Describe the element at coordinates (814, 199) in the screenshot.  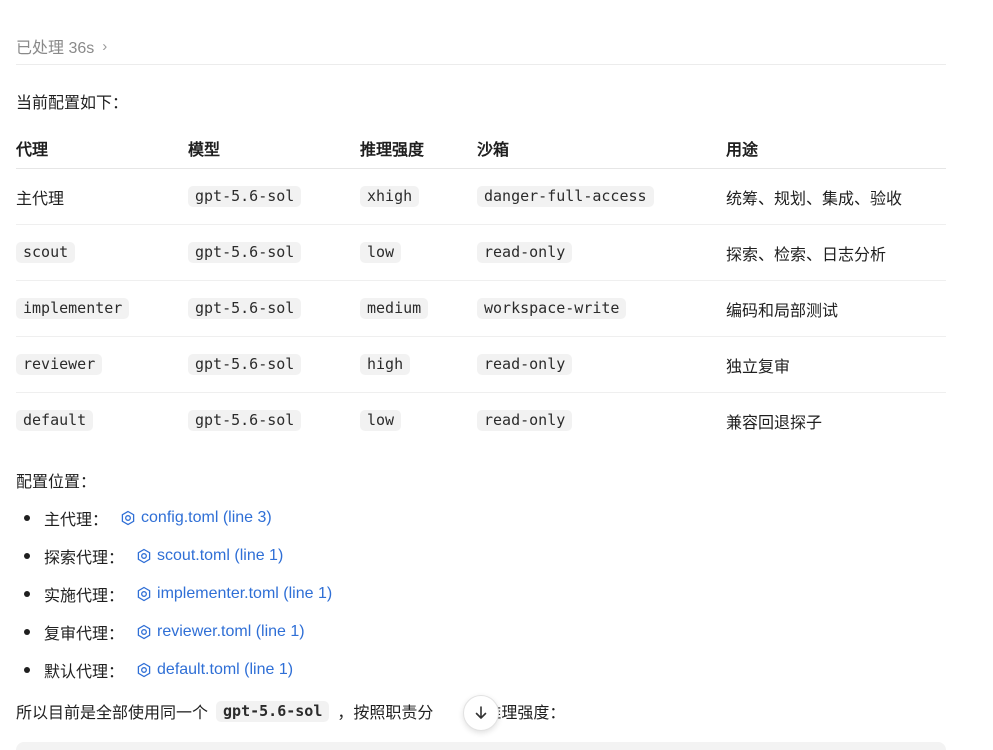
I see `usage-text: 统筹、规划、集成、验收` at that location.